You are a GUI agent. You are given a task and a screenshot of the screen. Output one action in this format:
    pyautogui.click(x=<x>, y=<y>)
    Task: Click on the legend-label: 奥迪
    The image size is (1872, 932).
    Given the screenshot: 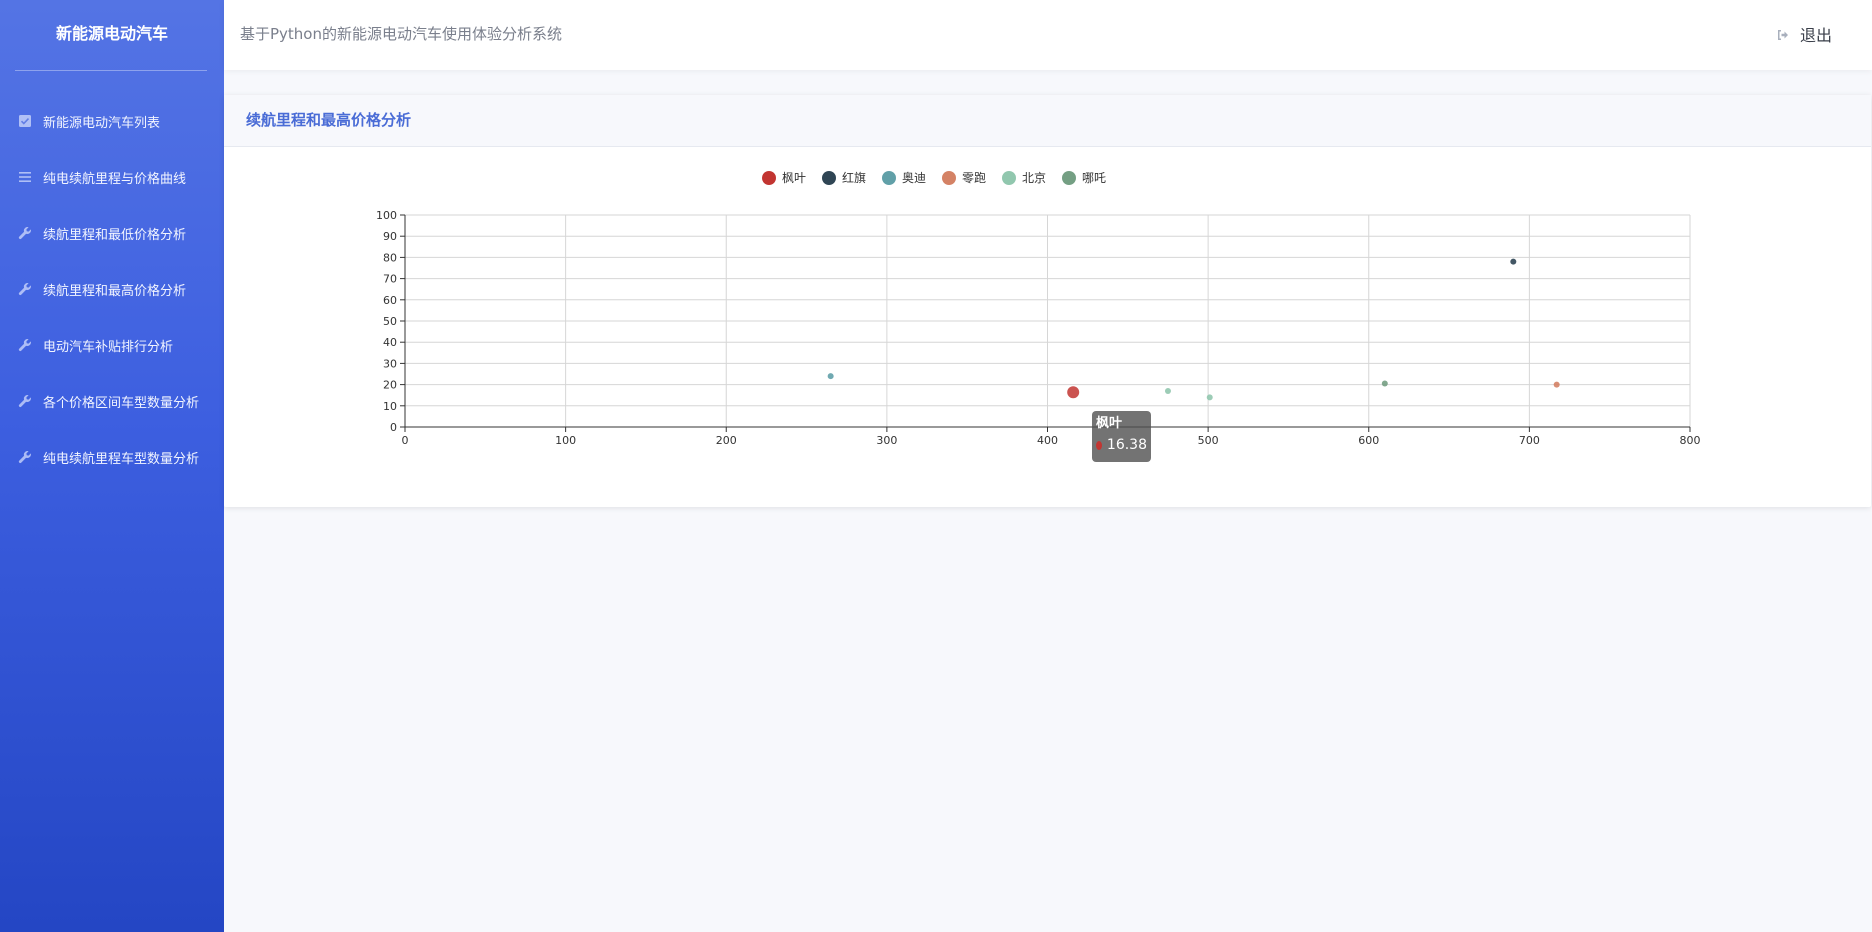 What is the action you would take?
    pyautogui.click(x=914, y=178)
    